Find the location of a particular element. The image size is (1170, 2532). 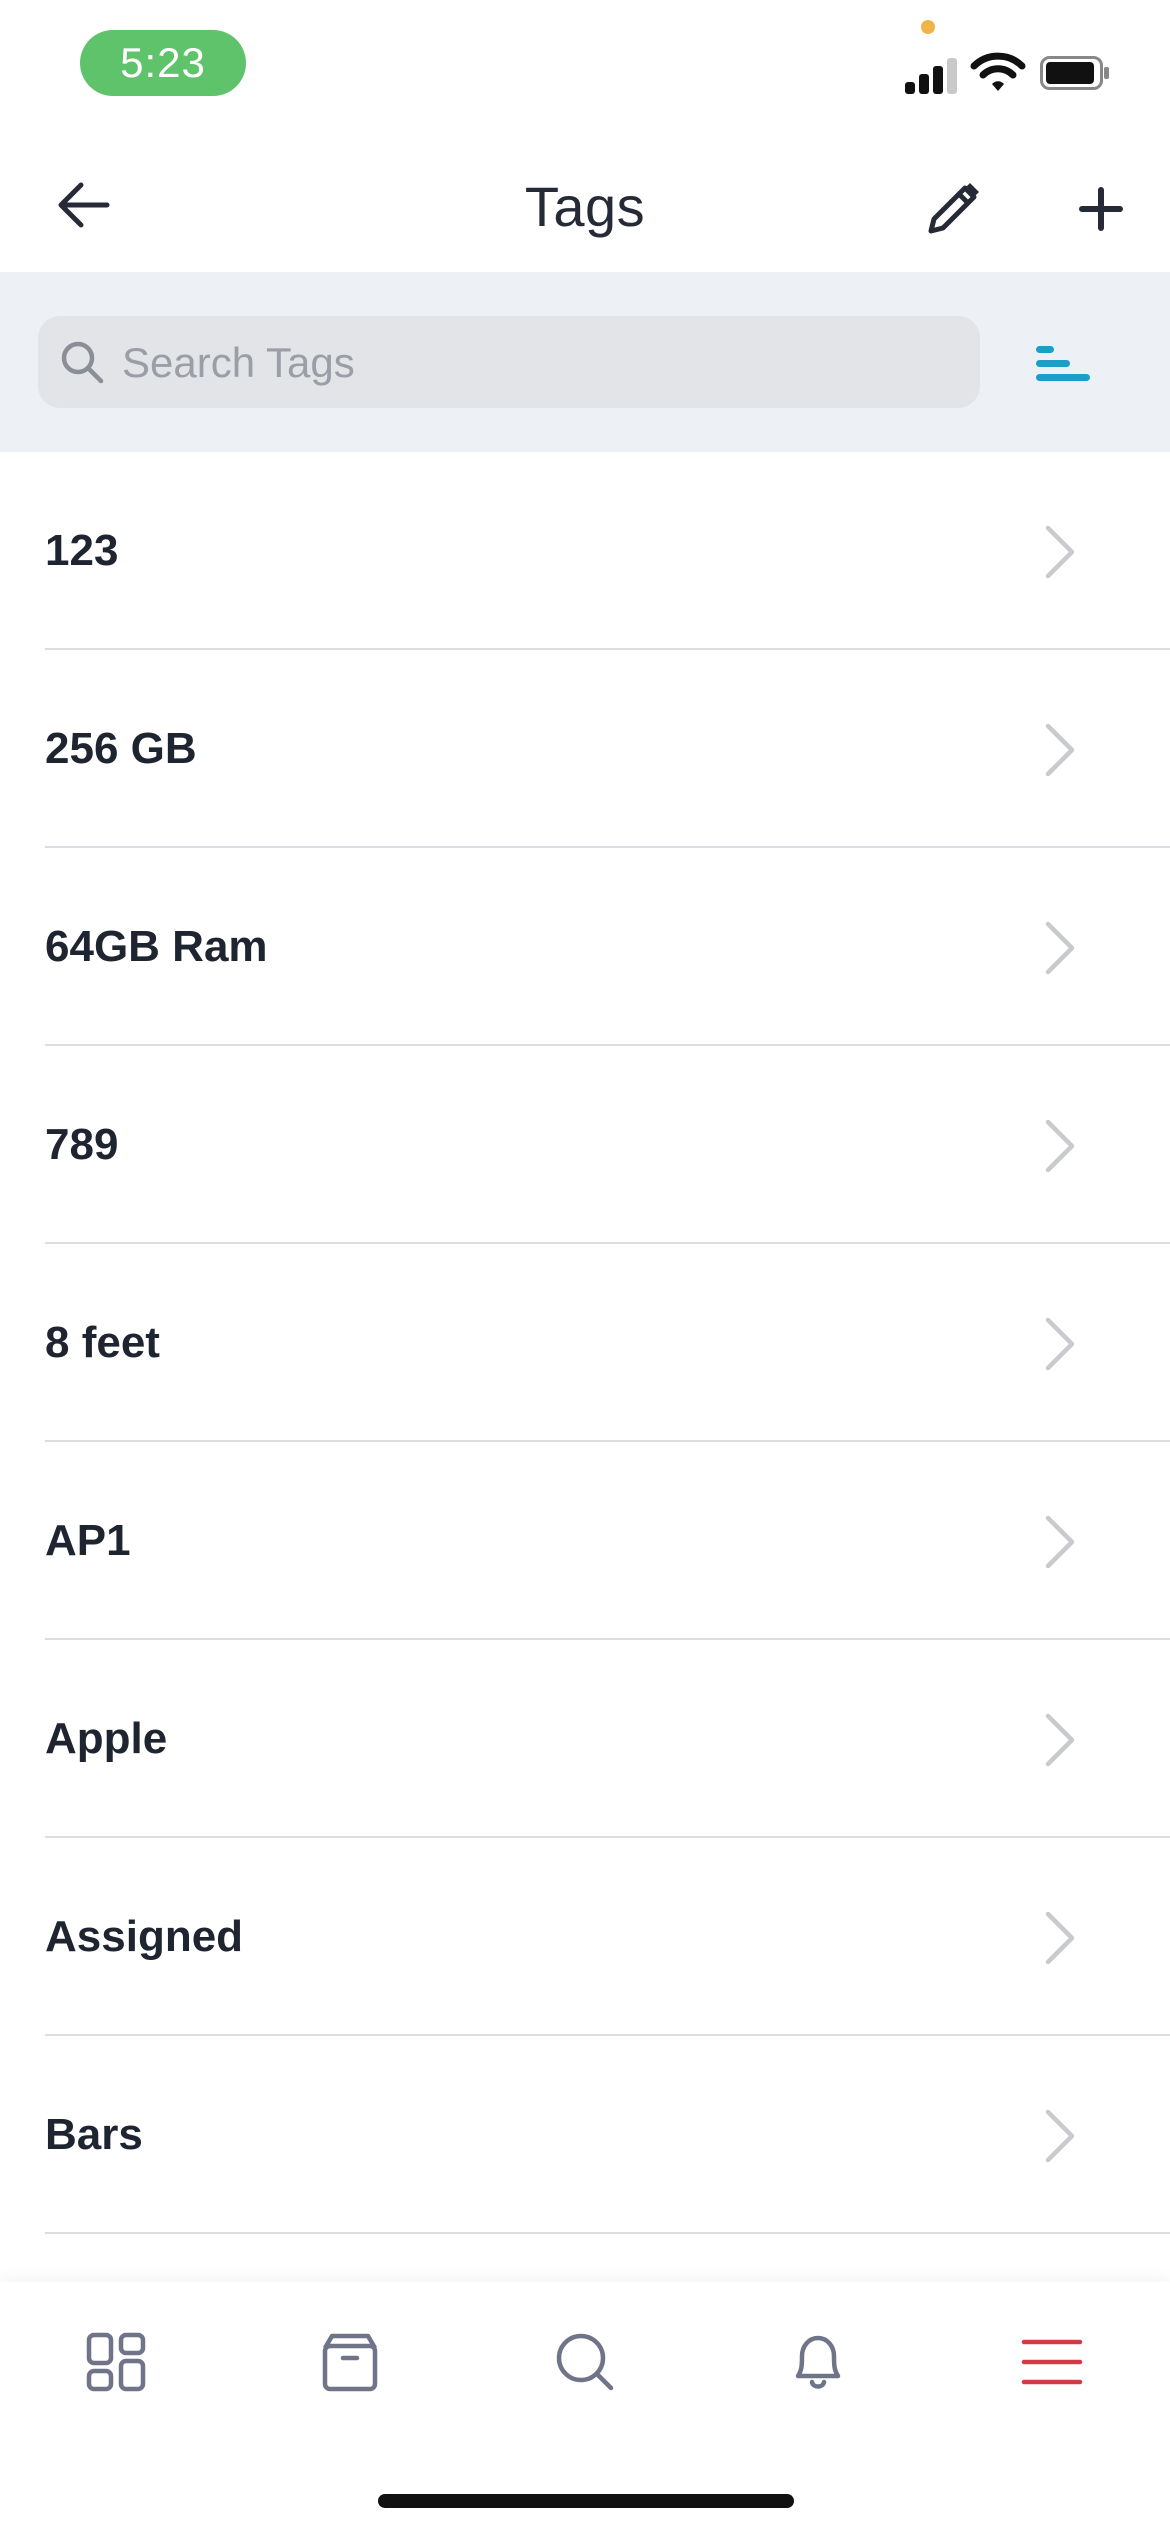

plus-icon is located at coordinates (1101, 209).